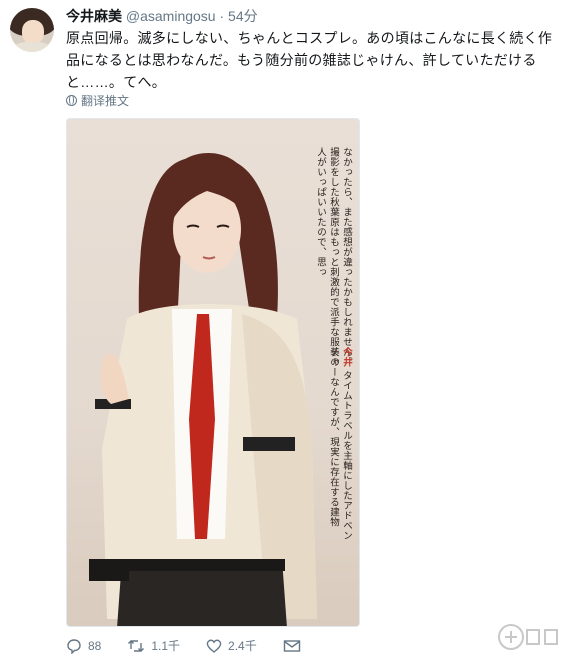 This screenshot has height=664, width=579. Describe the element at coordinates (71, 100) in the screenshot. I see `globe-icon` at that location.